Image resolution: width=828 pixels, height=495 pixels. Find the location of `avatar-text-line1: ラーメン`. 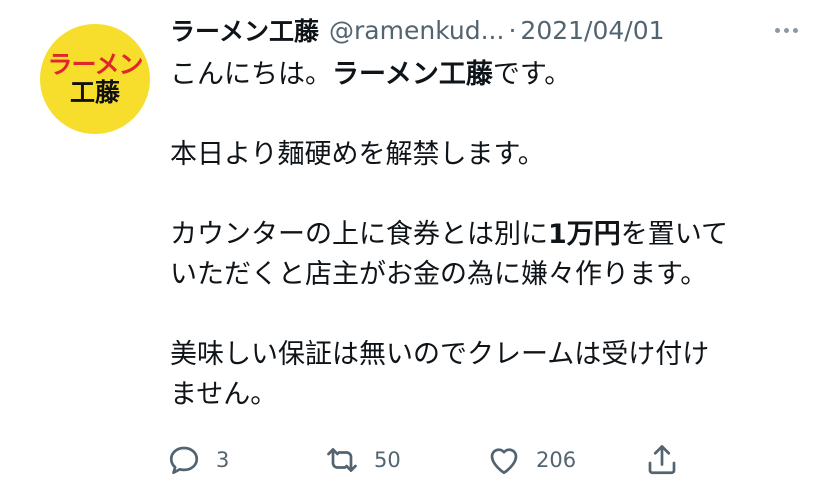

avatar-text-line1: ラーメン is located at coordinates (95, 64).